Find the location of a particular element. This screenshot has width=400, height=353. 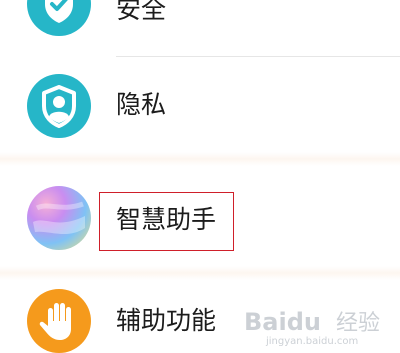

shield-check-icon is located at coordinates (59, 18).